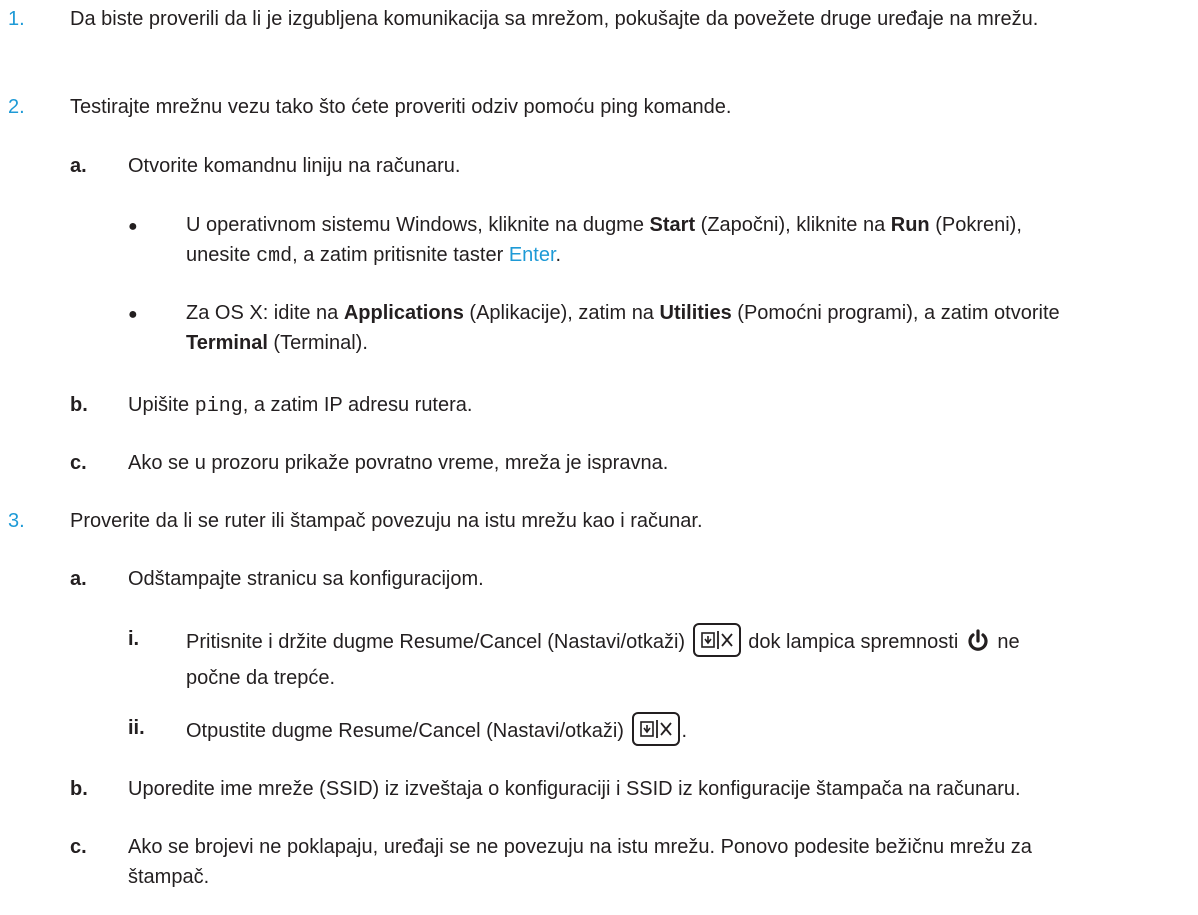  Describe the element at coordinates (653, 406) in the screenshot. I see `substep-text: Upišite ping, a zatim IP adresu rutera.` at that location.